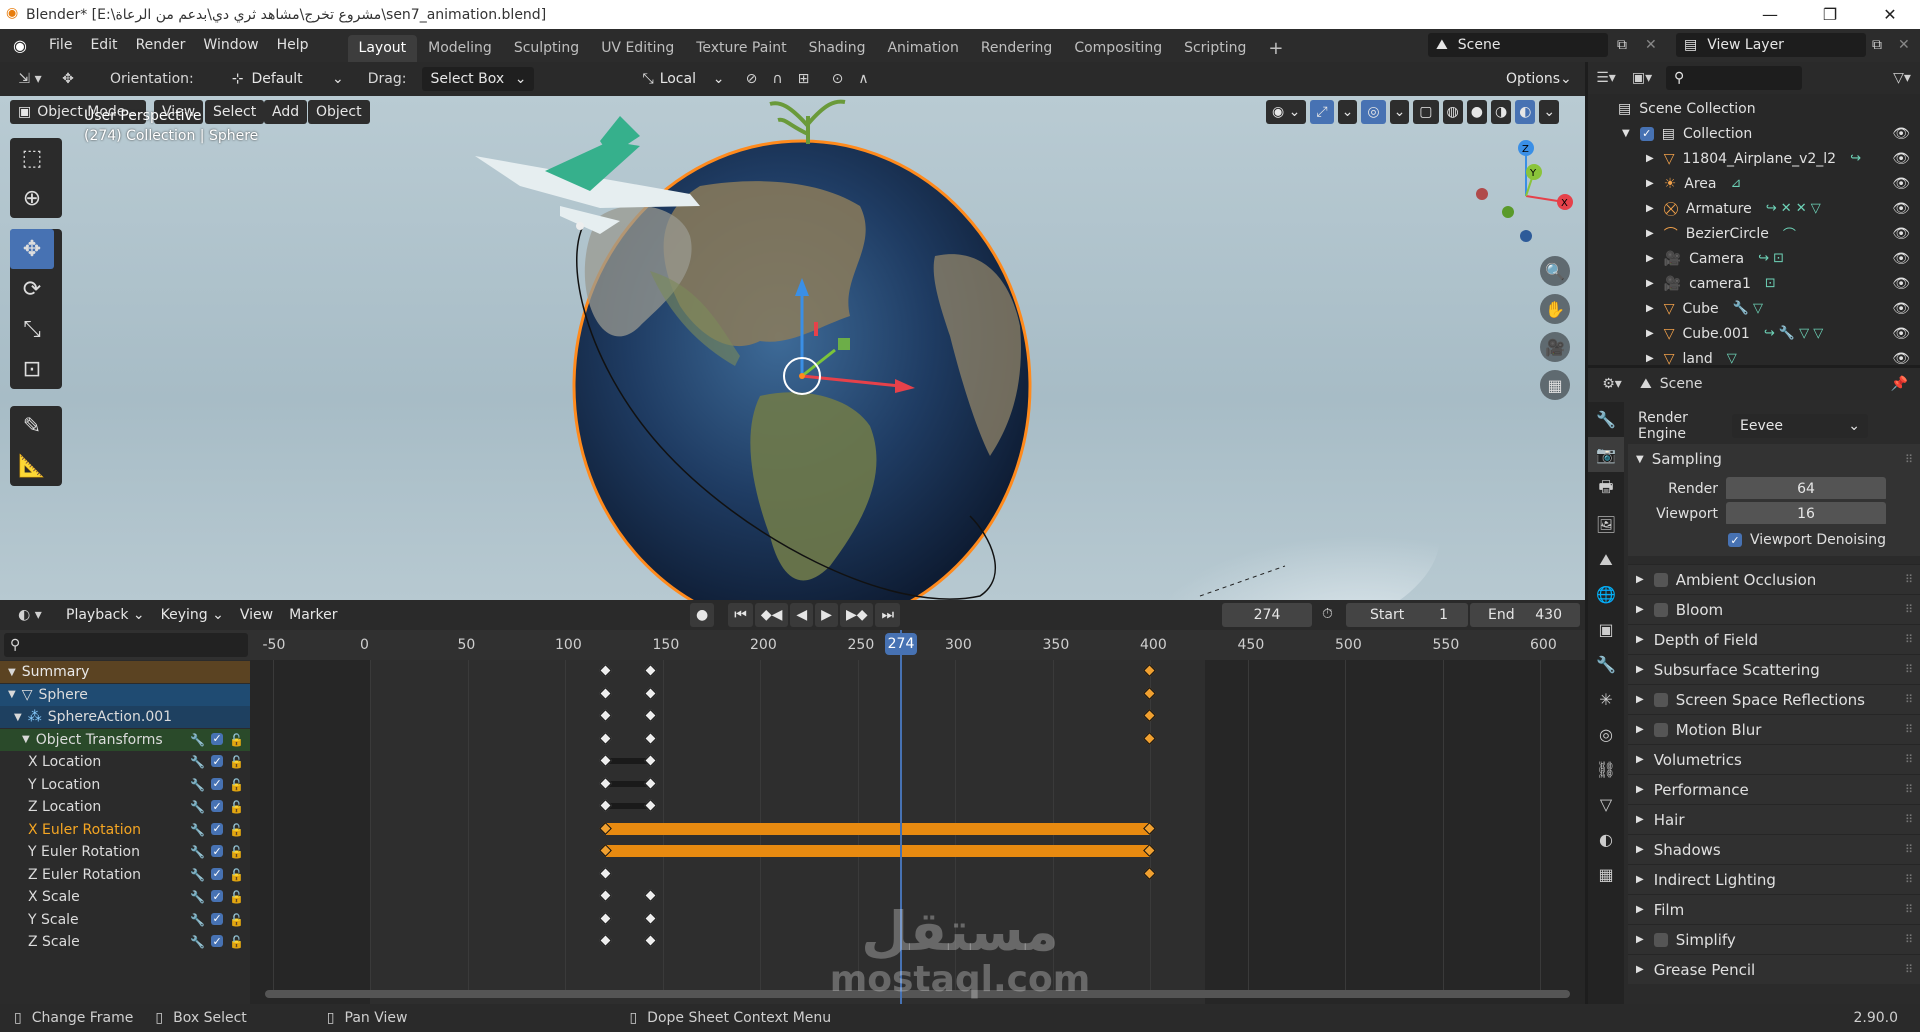 The height and width of the screenshot is (1032, 1920). What do you see at coordinates (683, 79) in the screenshot?
I see `pivot-dropdown: ⤡ Local ⌄` at bounding box center [683, 79].